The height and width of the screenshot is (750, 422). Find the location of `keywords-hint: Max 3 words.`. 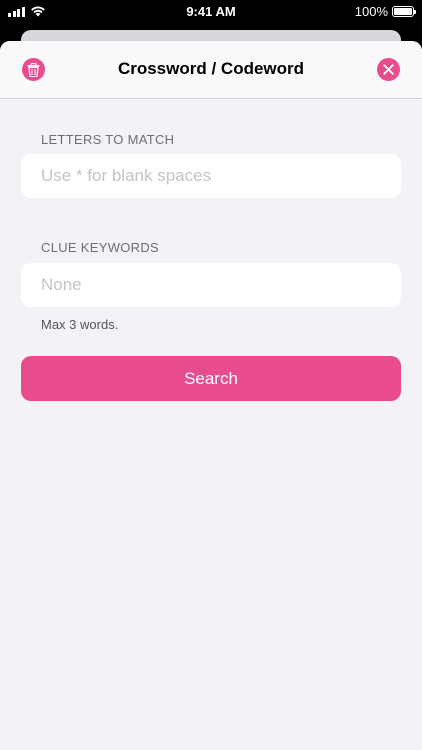

keywords-hint: Max 3 words. is located at coordinates (80, 324).